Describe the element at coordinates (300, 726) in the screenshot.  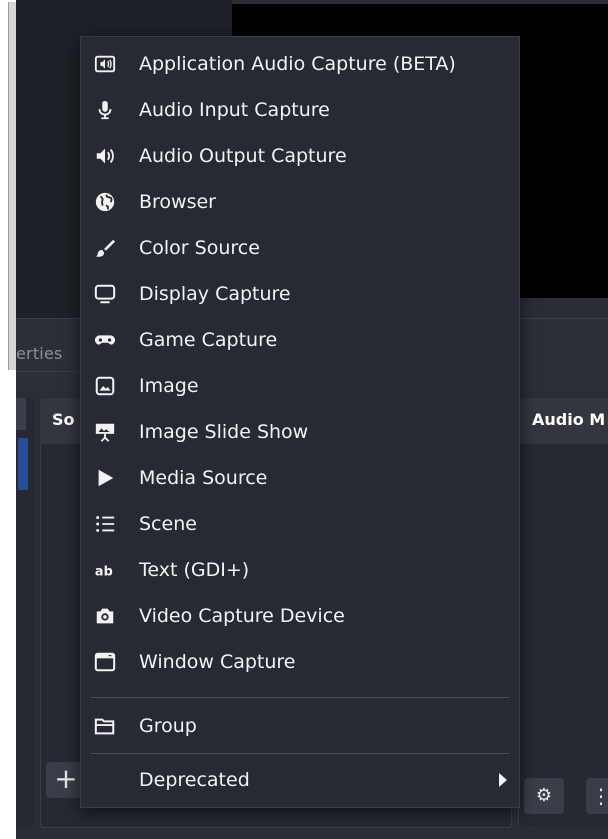
I see `menu-item-group: Group` at that location.